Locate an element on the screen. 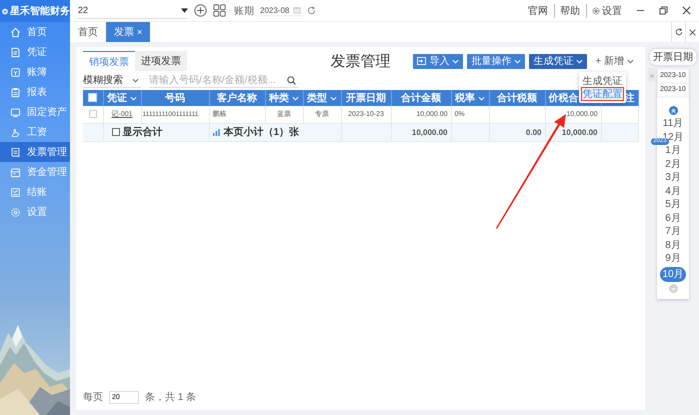  nav-item: 首页 is located at coordinates (35, 32).